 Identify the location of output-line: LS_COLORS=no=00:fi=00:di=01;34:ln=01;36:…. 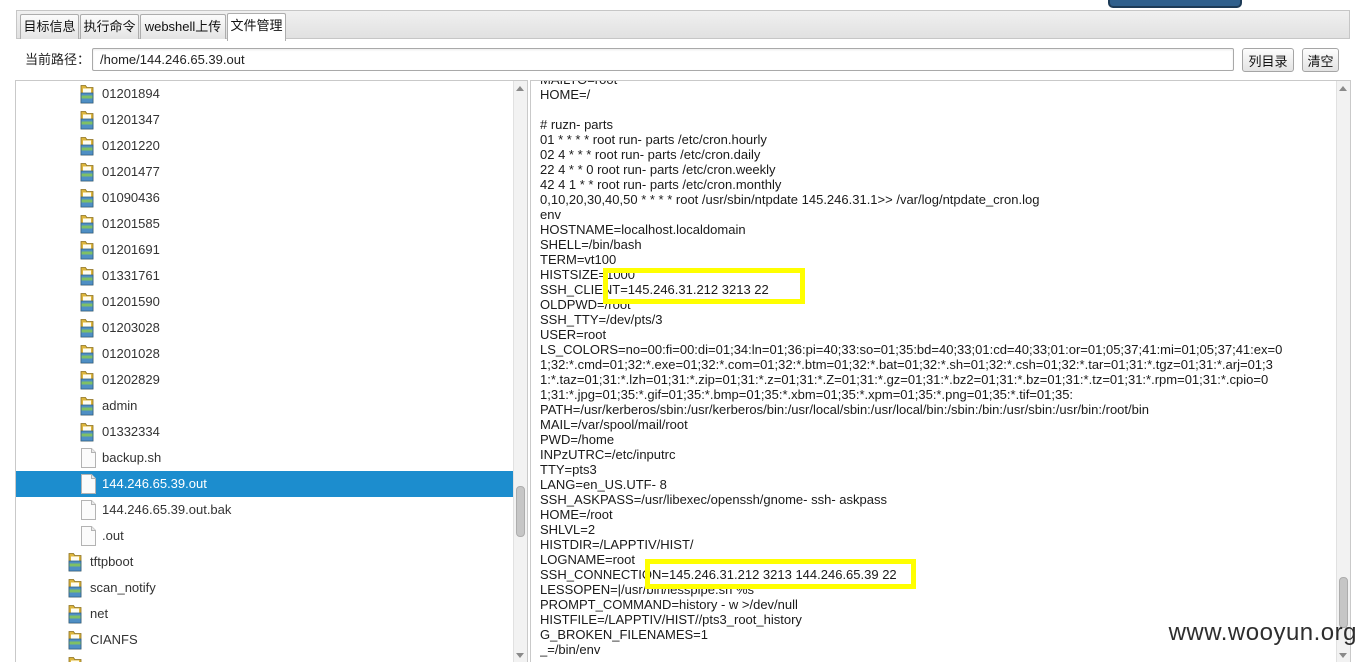
(911, 349).